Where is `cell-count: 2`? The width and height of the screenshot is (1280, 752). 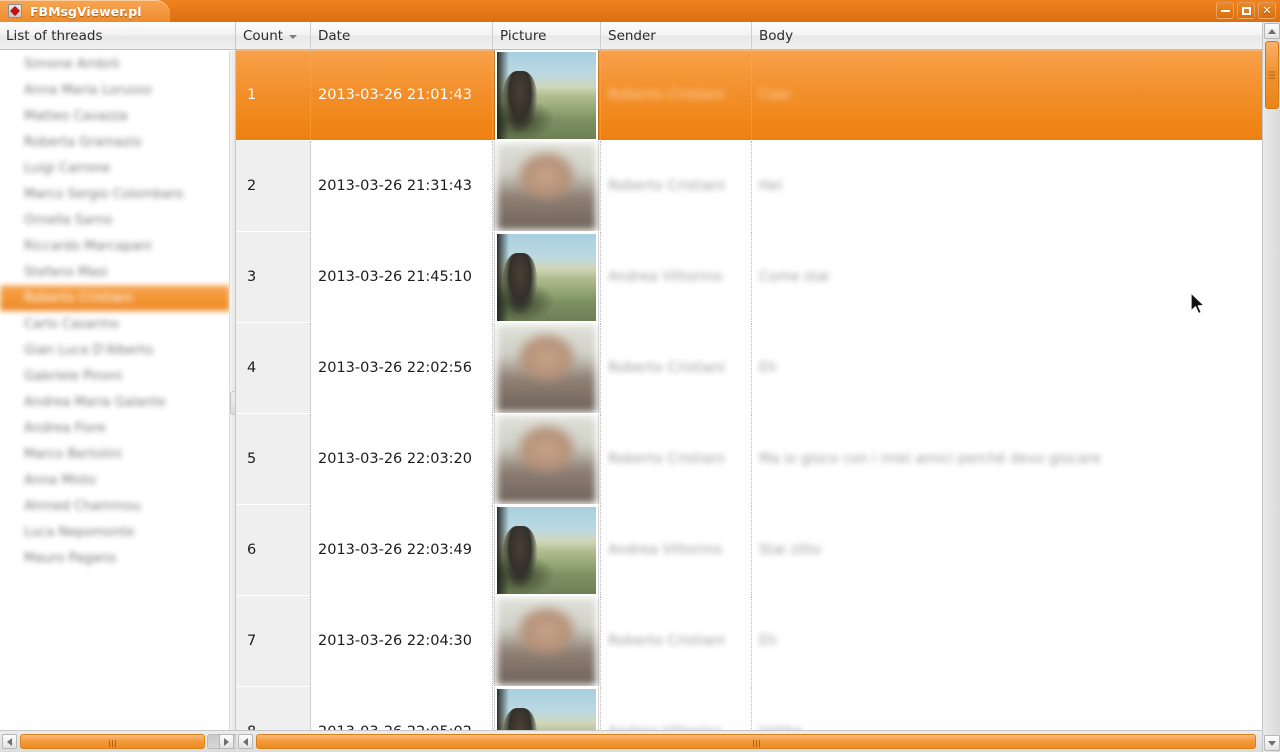
cell-count: 2 is located at coordinates (273, 186).